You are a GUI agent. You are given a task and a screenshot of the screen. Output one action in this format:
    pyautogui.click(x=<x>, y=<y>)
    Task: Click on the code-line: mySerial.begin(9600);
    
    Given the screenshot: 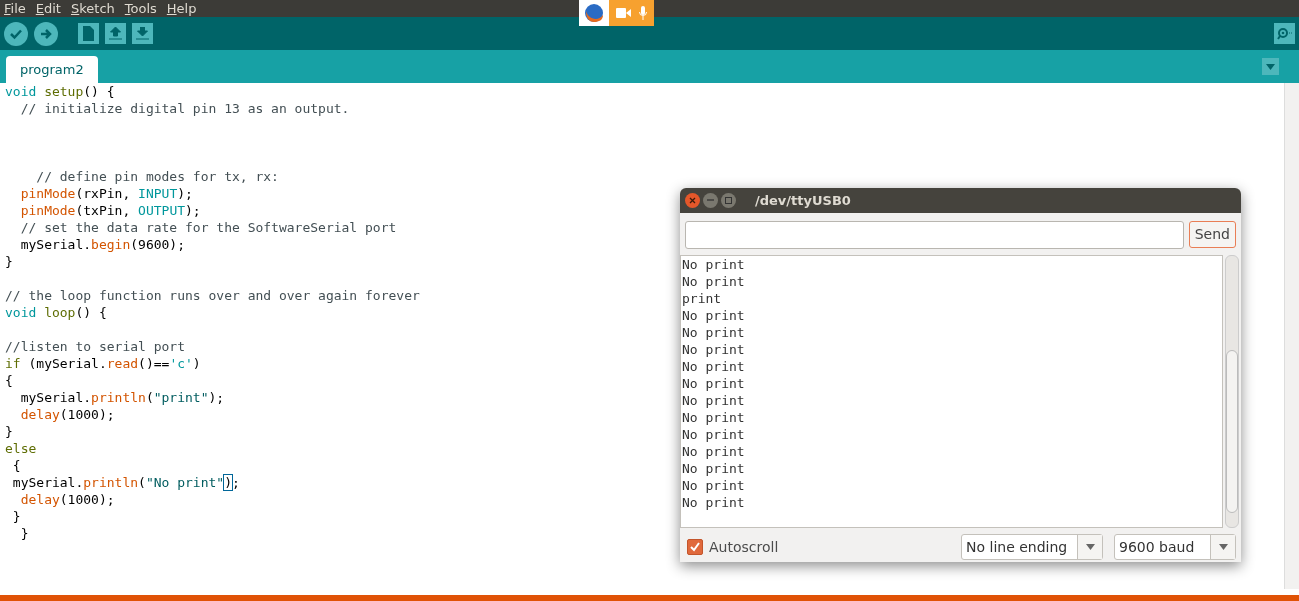 What is the action you would take?
    pyautogui.click(x=102, y=244)
    